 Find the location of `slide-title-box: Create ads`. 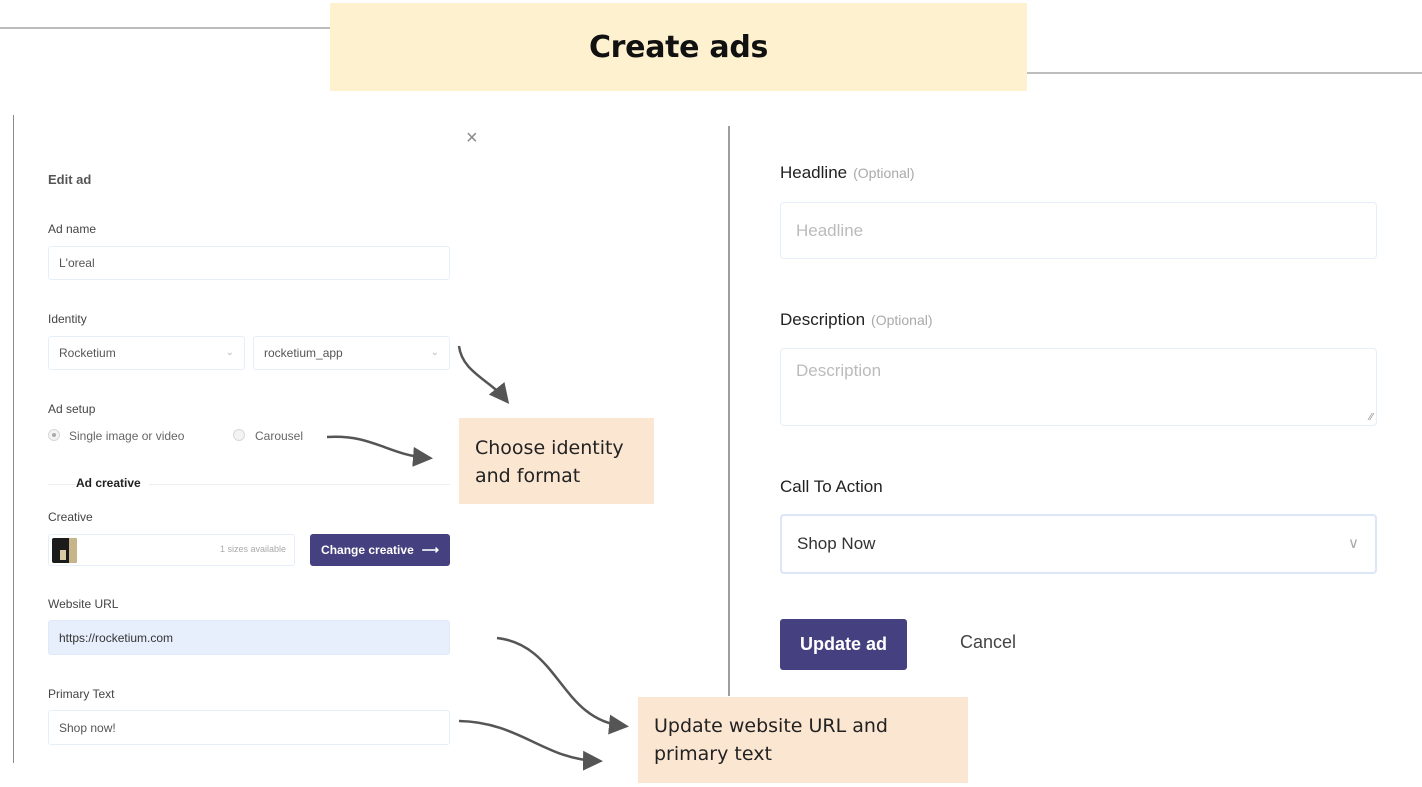

slide-title-box: Create ads is located at coordinates (678, 47).